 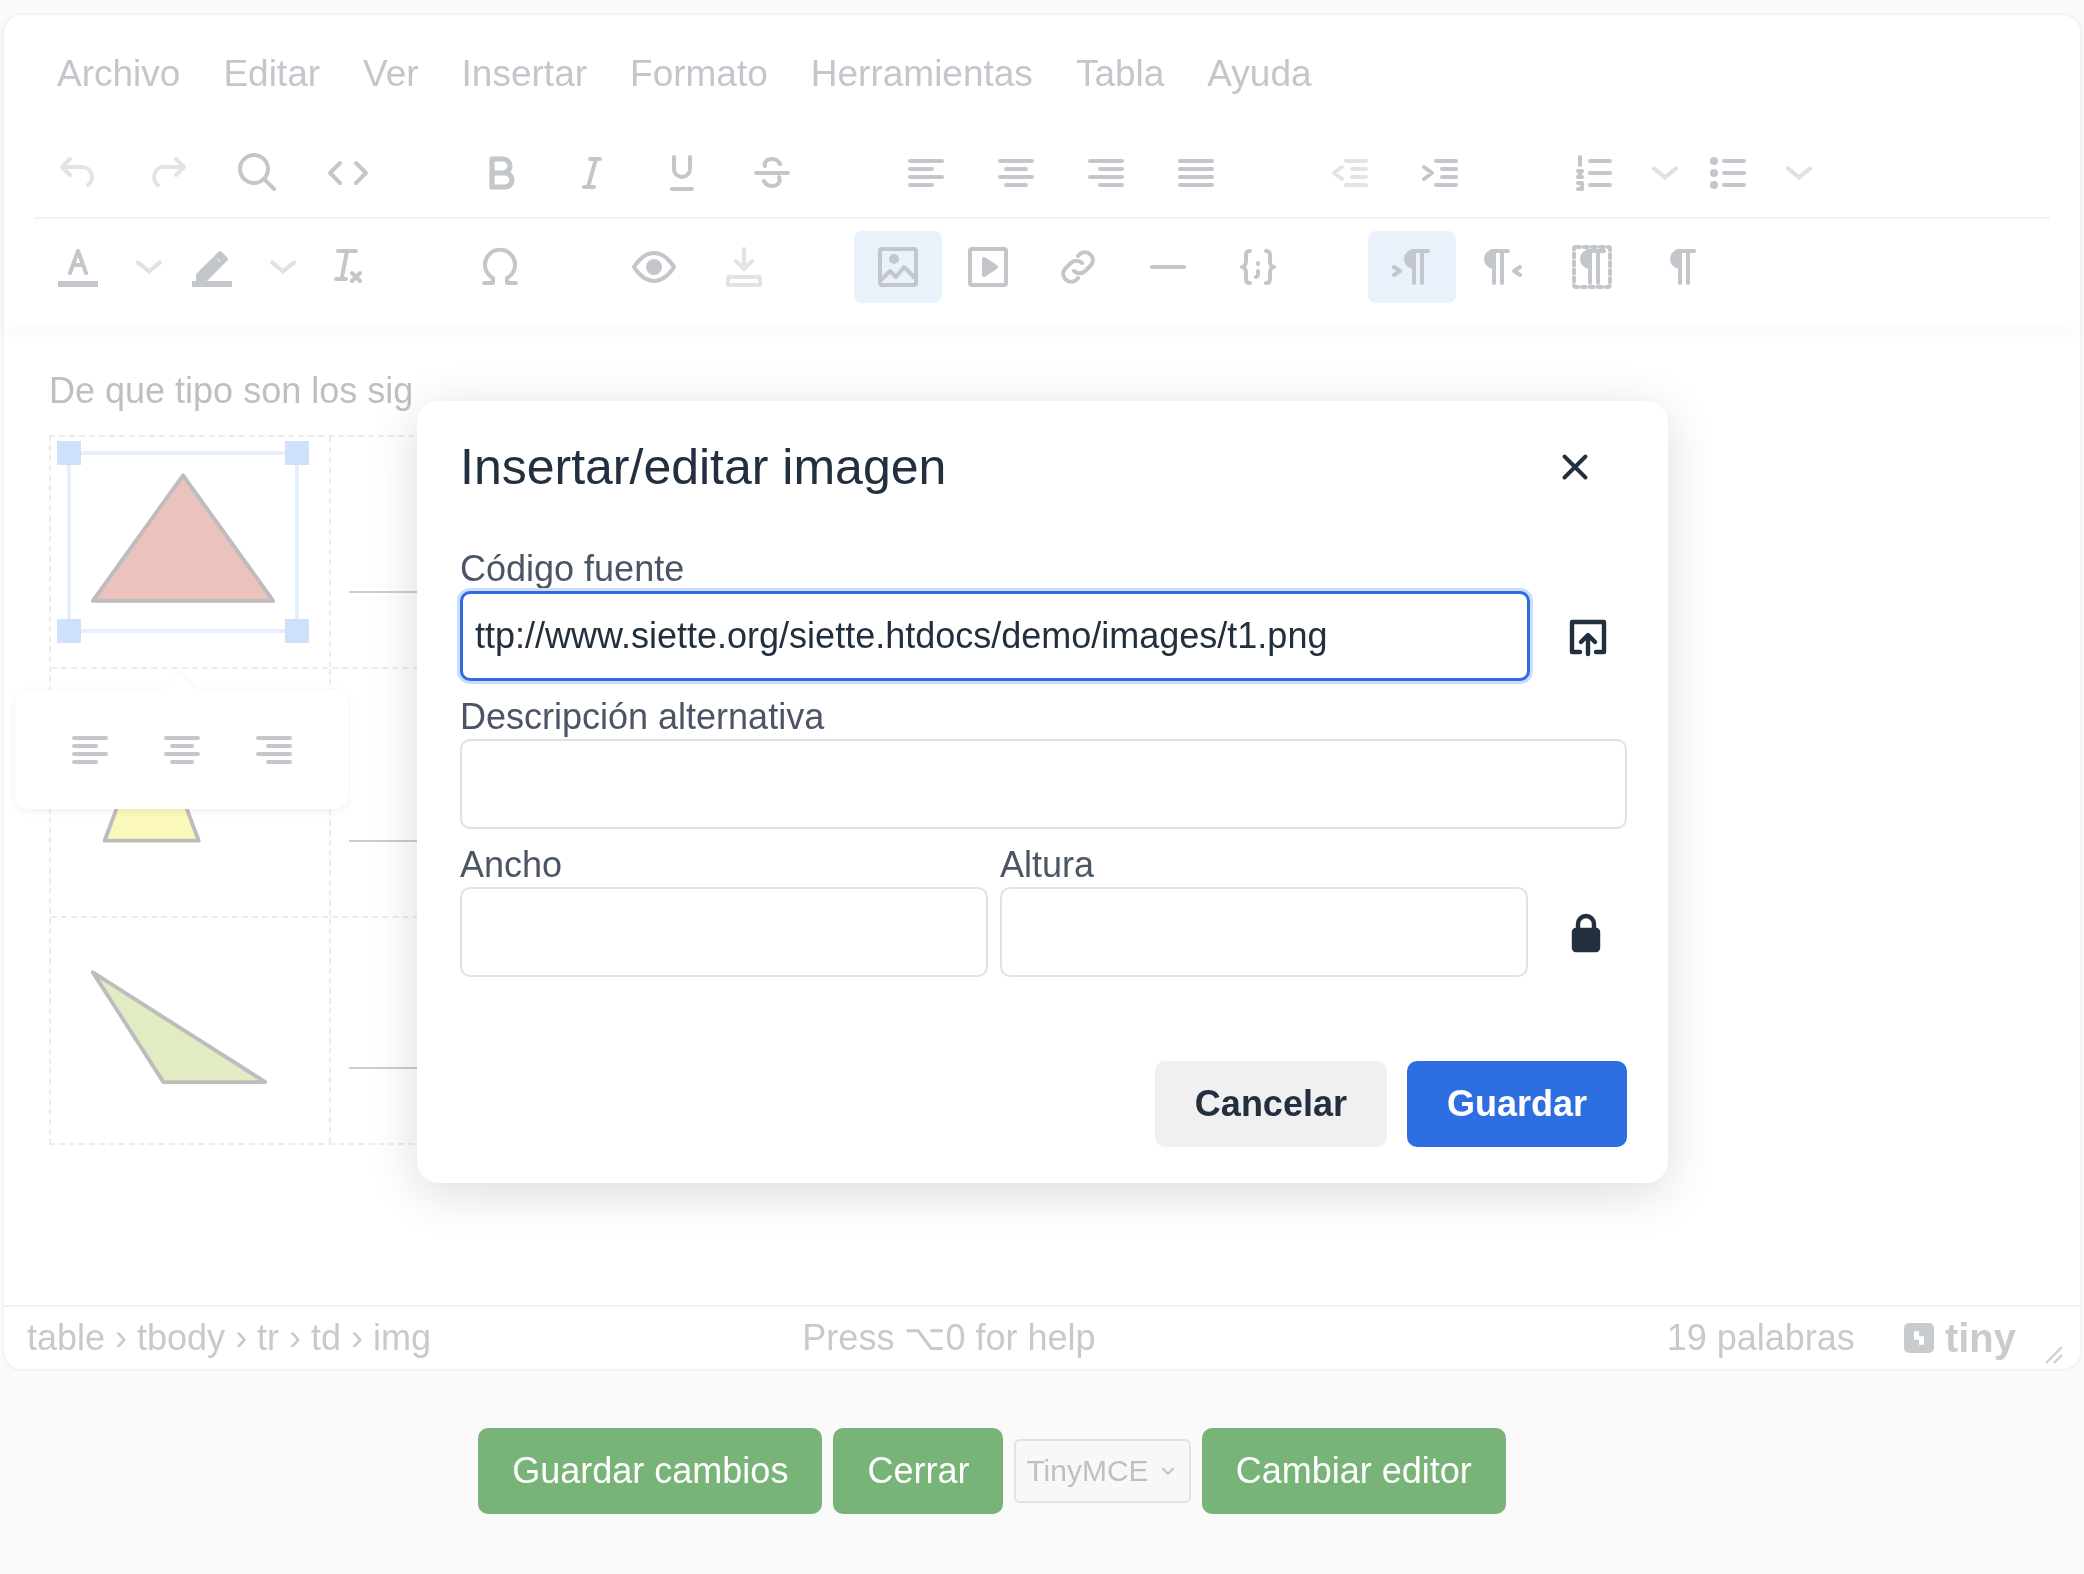 I want to click on field-label: Descripción alternativa, so click(x=643, y=717).